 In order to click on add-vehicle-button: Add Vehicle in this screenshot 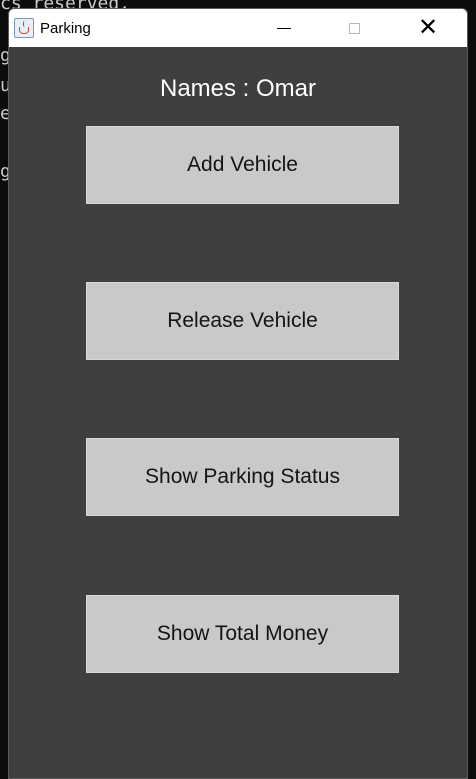, I will do `click(242, 165)`.